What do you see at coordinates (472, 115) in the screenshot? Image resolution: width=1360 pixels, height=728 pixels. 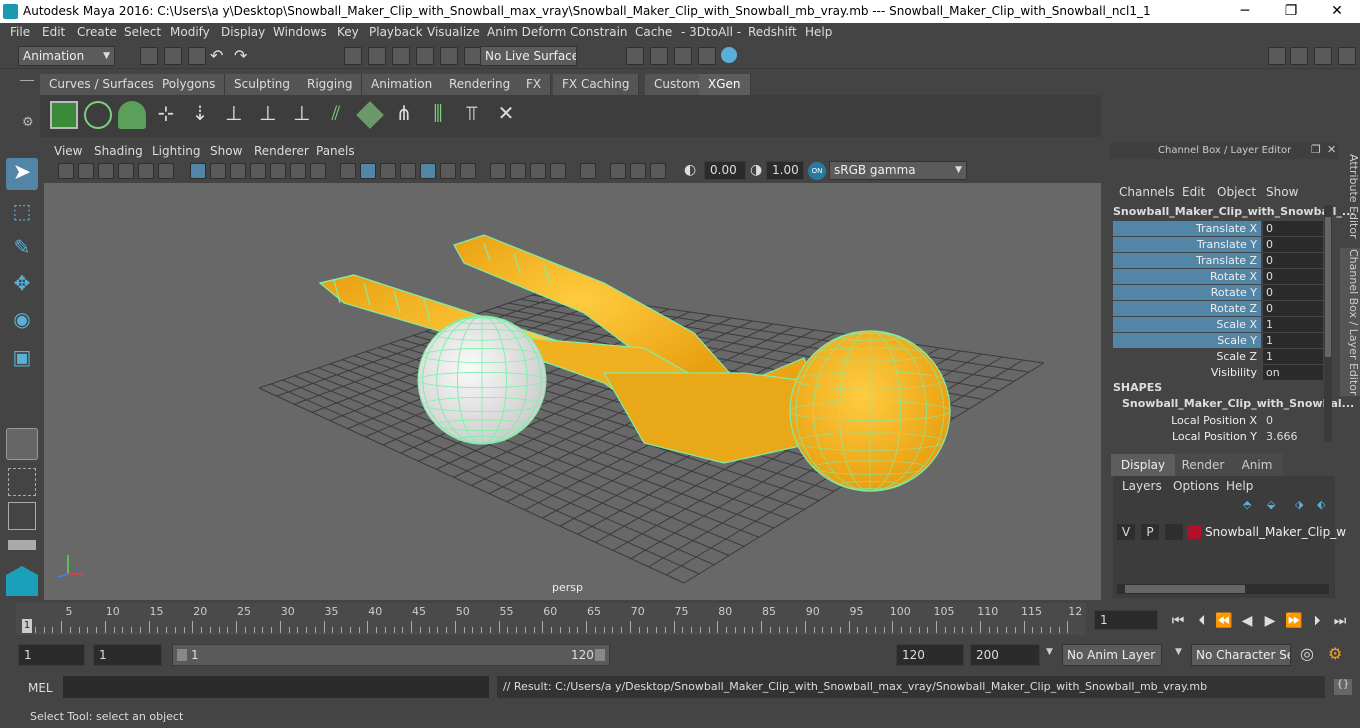 I see `groom-comb-icon: ⫪` at bounding box center [472, 115].